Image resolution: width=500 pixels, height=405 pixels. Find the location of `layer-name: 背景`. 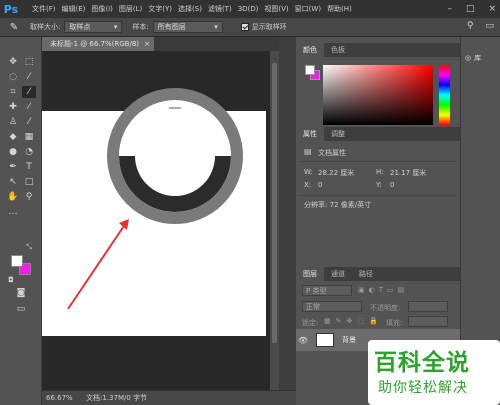

layer-name: 背景 is located at coordinates (349, 340).